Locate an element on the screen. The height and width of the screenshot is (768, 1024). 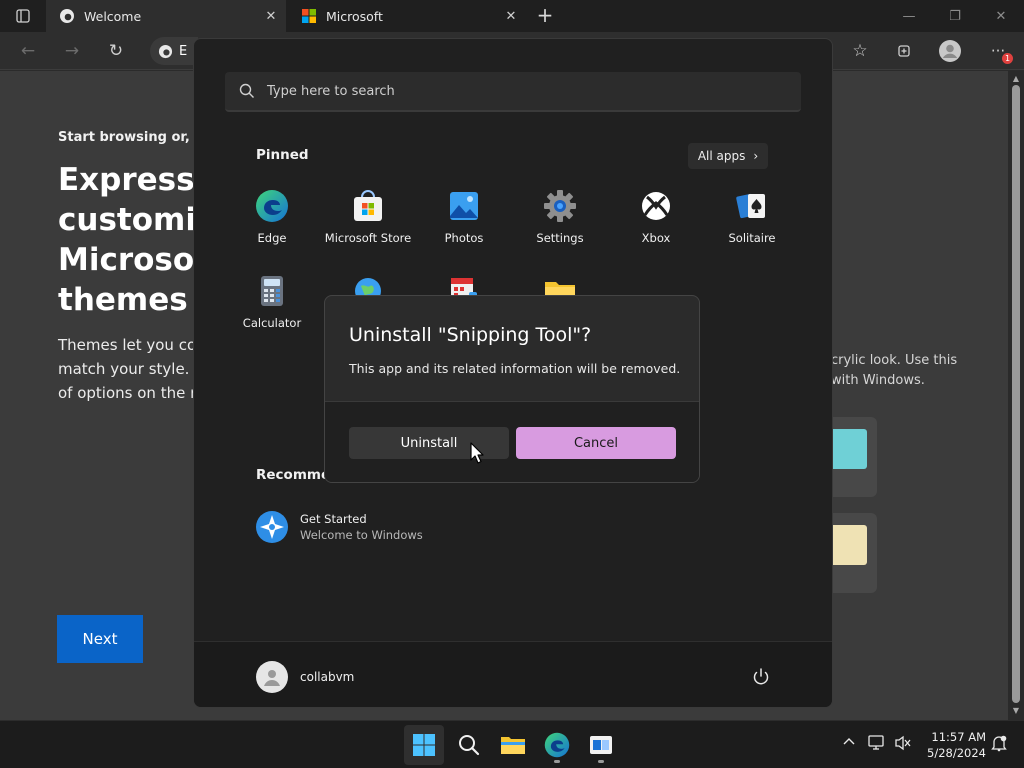
next-button: Next is located at coordinates (100, 639).